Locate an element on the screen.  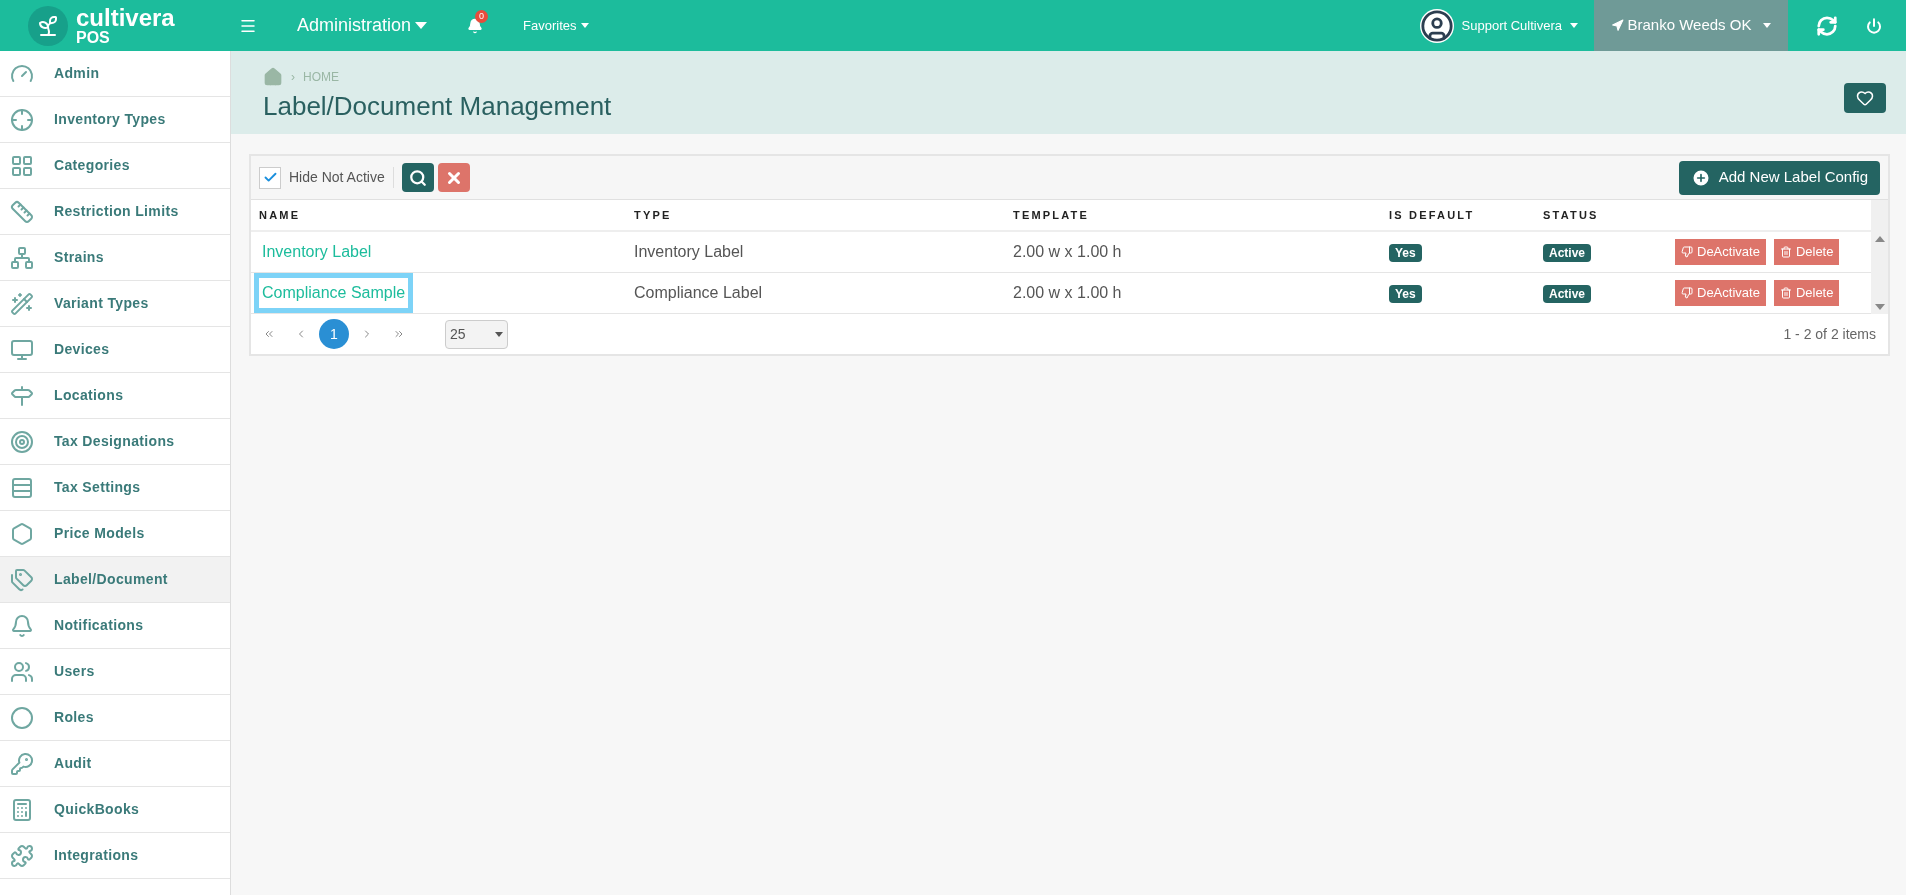
heart-icon is located at coordinates (1865, 98).